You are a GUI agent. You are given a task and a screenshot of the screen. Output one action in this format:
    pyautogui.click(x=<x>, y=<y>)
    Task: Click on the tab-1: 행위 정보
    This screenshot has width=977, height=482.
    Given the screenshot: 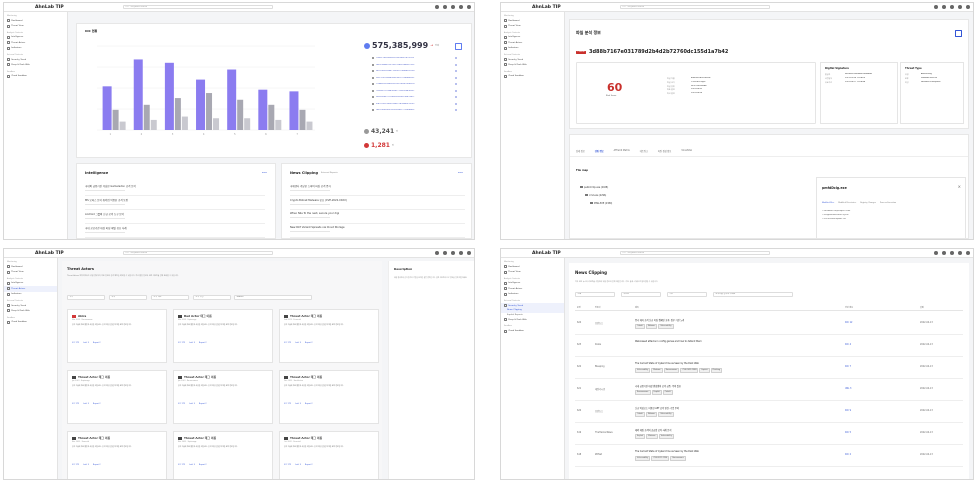 What is the action you would take?
    pyautogui.click(x=599, y=151)
    